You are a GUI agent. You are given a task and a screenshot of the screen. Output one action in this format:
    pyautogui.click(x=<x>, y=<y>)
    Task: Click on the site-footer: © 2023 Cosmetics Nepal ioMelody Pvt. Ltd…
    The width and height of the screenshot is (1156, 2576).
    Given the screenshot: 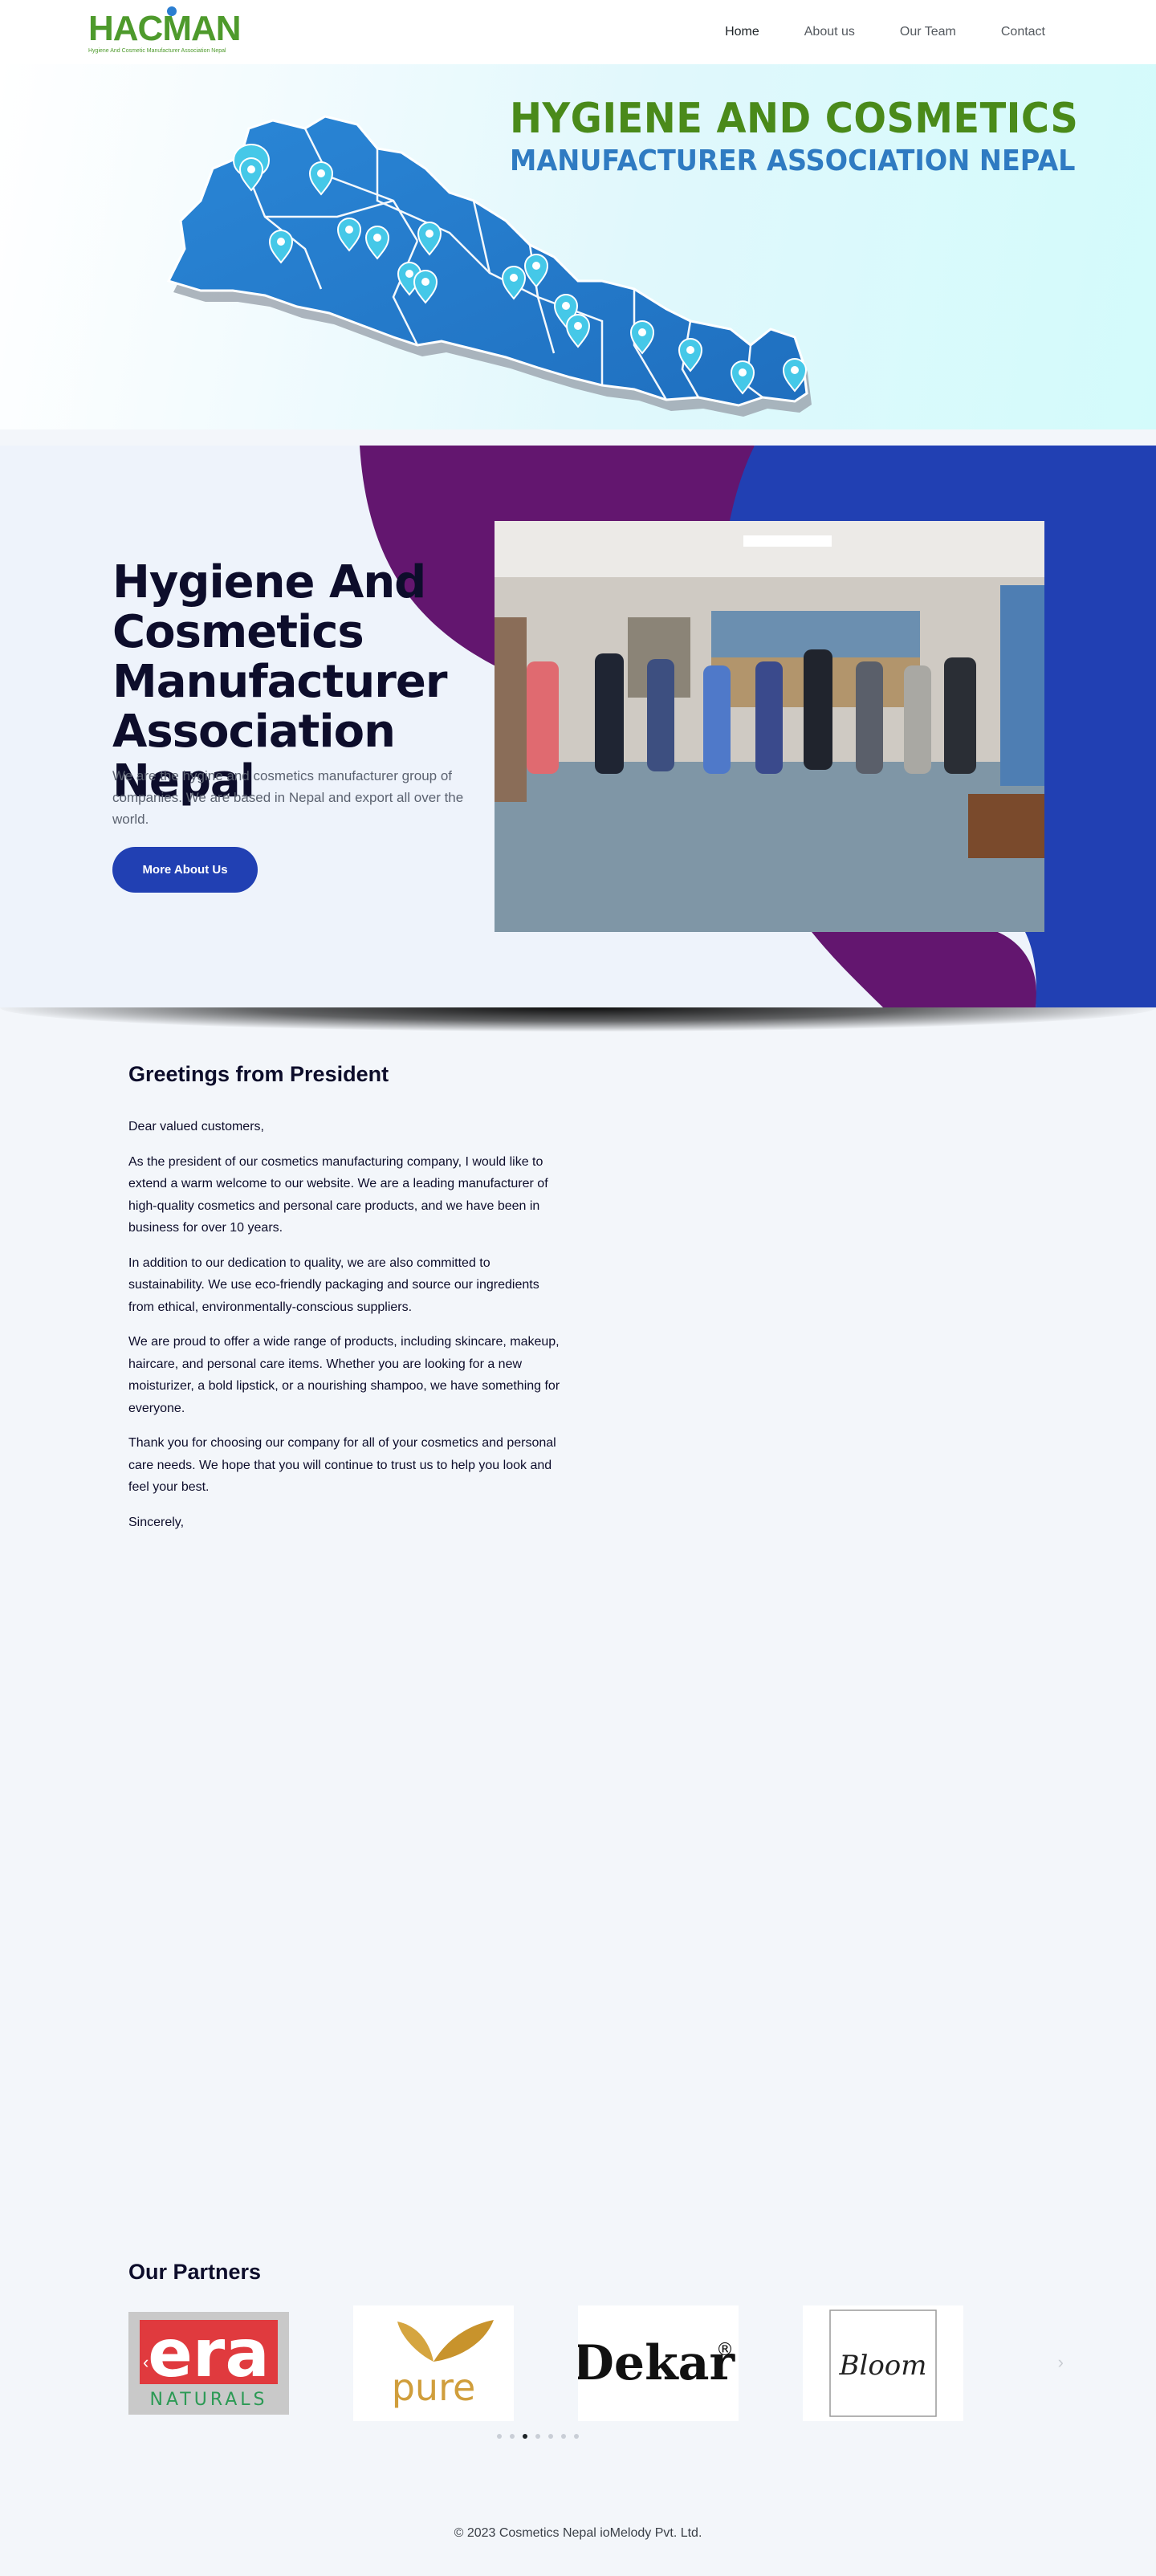 What is the action you would take?
    pyautogui.click(x=578, y=2533)
    